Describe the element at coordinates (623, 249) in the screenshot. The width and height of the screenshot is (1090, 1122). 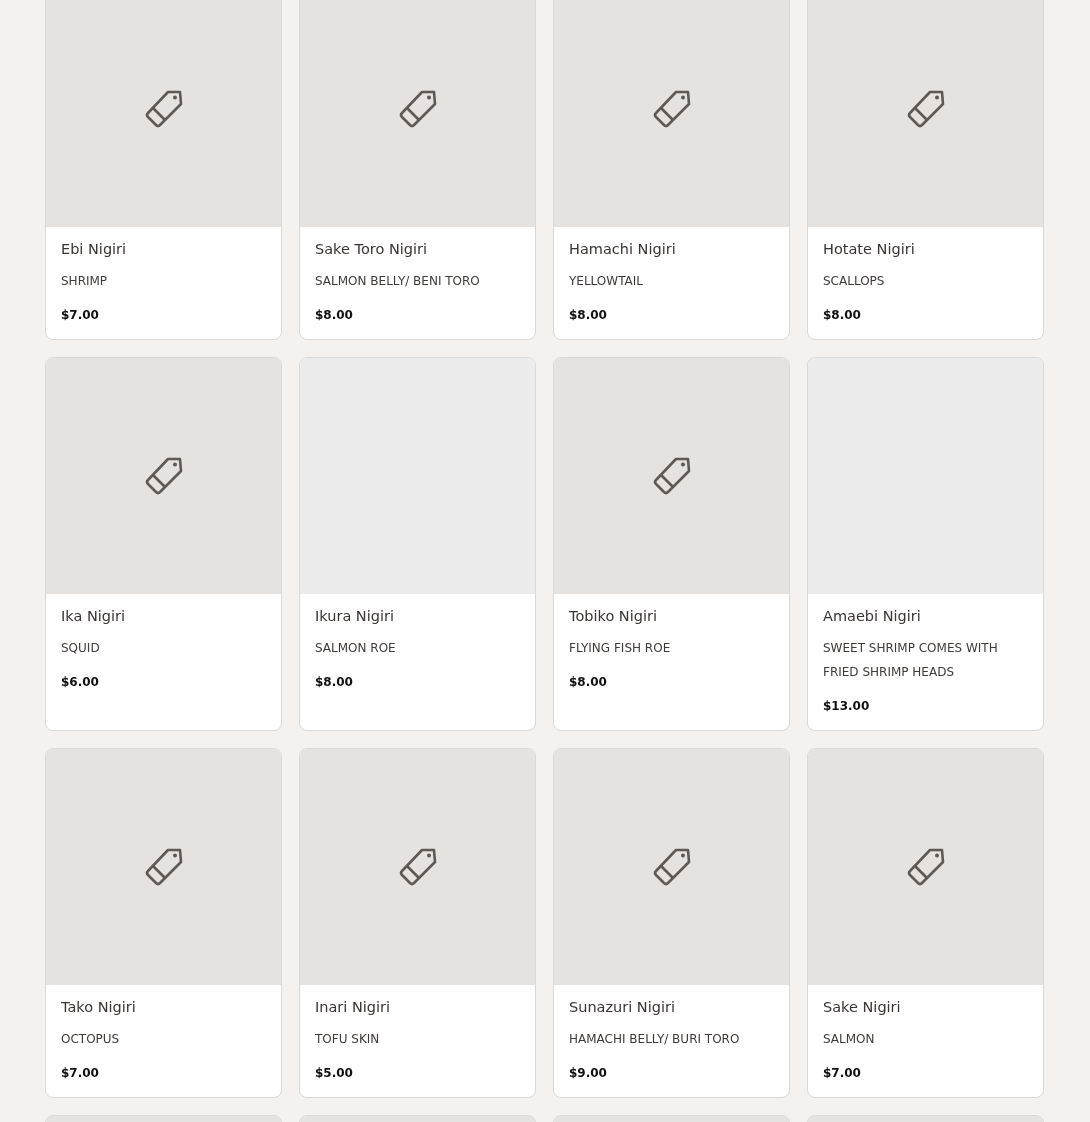
I see `item-name: Hamachi Nigiri` at that location.